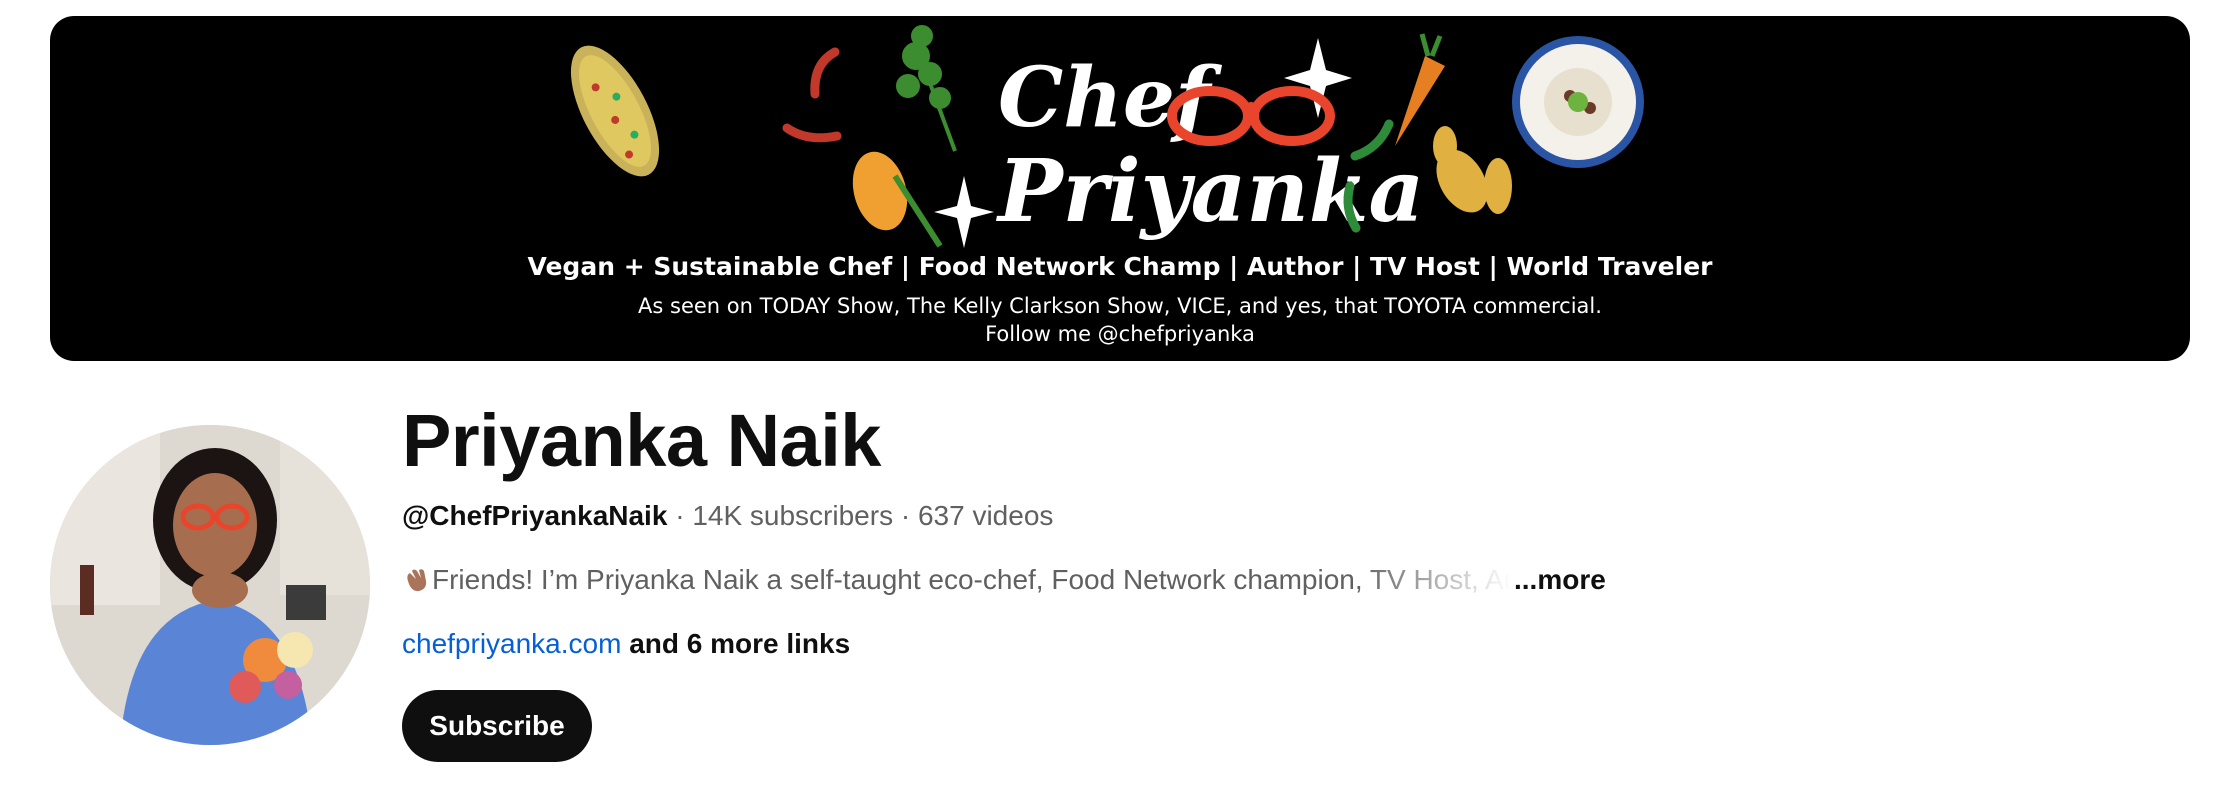 This screenshot has width=2240, height=786. What do you see at coordinates (1560, 580) in the screenshot?
I see `description-more-link: ...more` at bounding box center [1560, 580].